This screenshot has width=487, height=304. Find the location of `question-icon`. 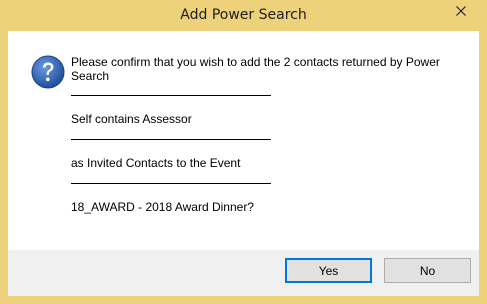

question-icon is located at coordinates (48, 72).